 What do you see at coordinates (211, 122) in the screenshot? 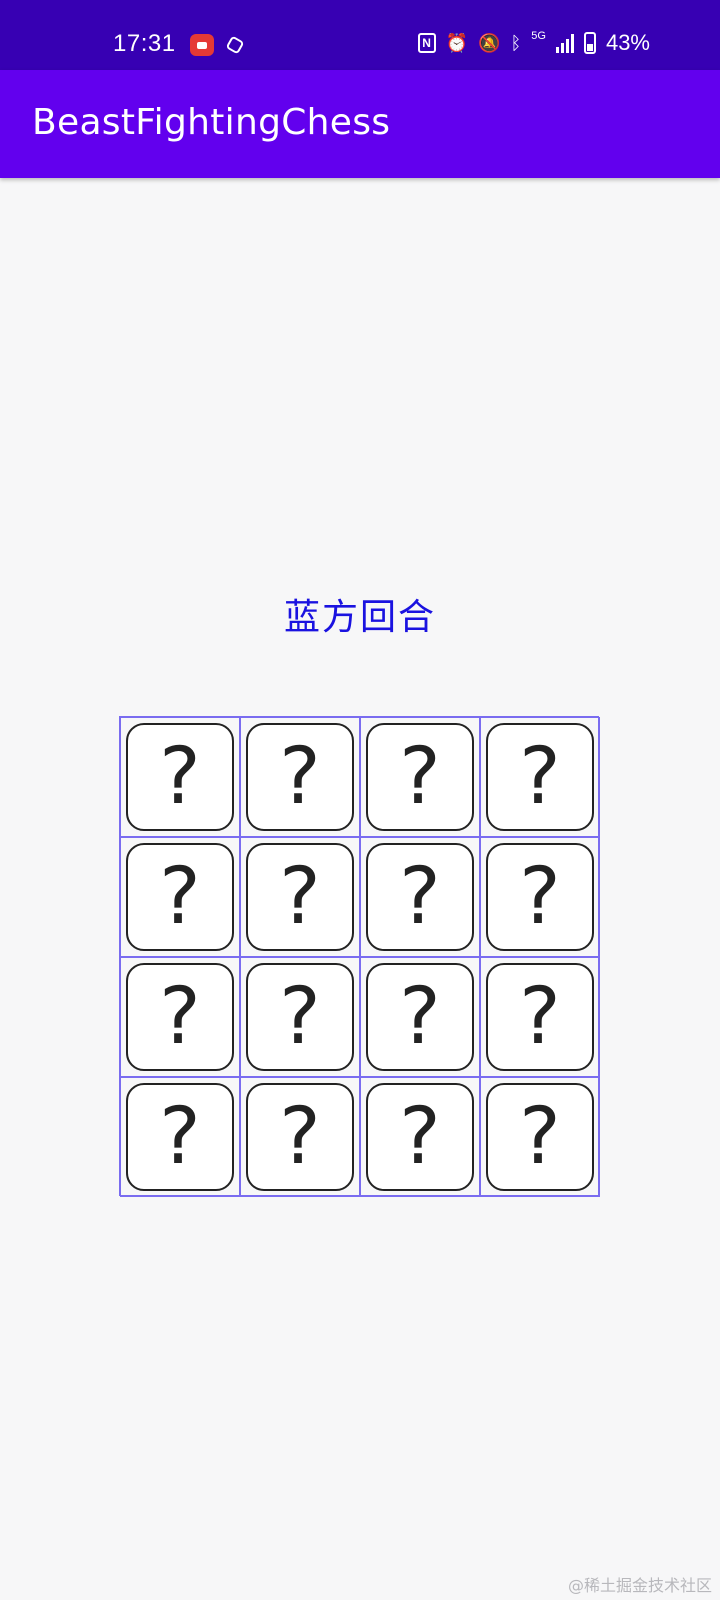
I see `app-title: BeastFightingChess` at bounding box center [211, 122].